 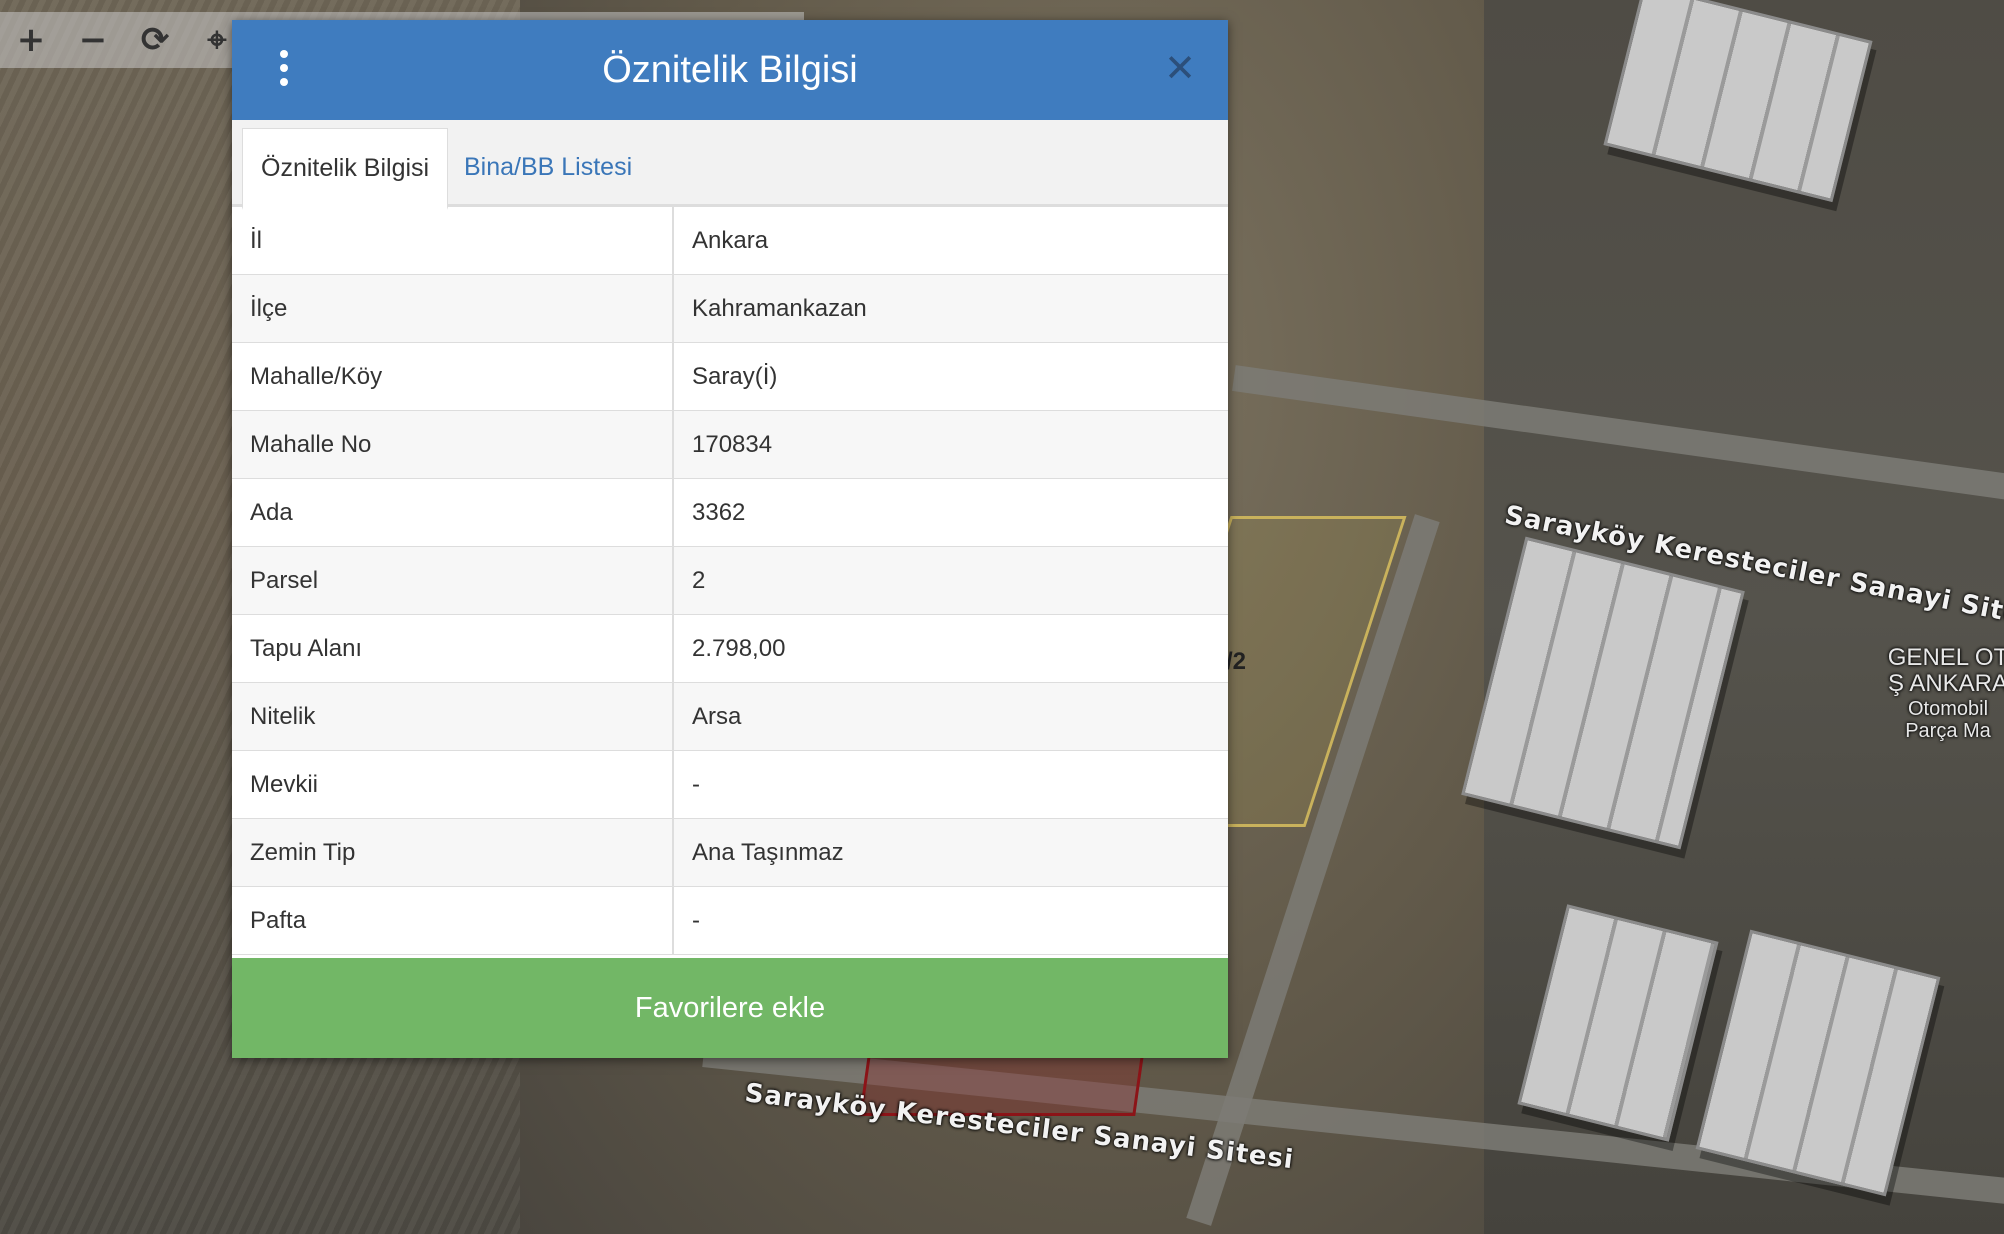 What do you see at coordinates (950, 376) in the screenshot?
I see `attribute-value: Saray(İ)` at bounding box center [950, 376].